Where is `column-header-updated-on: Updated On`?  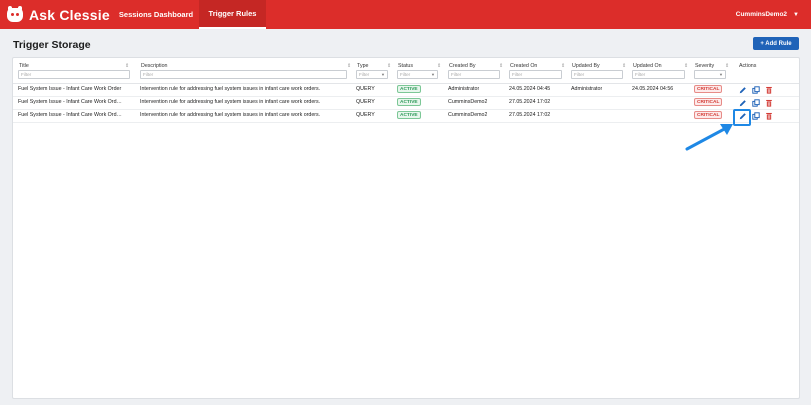 column-header-updated-on: Updated On is located at coordinates (647, 66).